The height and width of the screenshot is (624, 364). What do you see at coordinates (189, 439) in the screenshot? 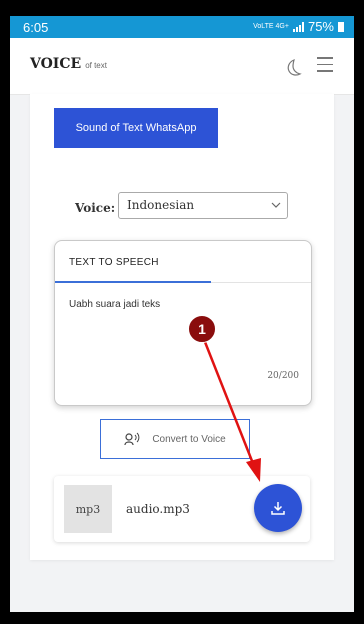
I see `convert-label: Convert to Voice` at bounding box center [189, 439].